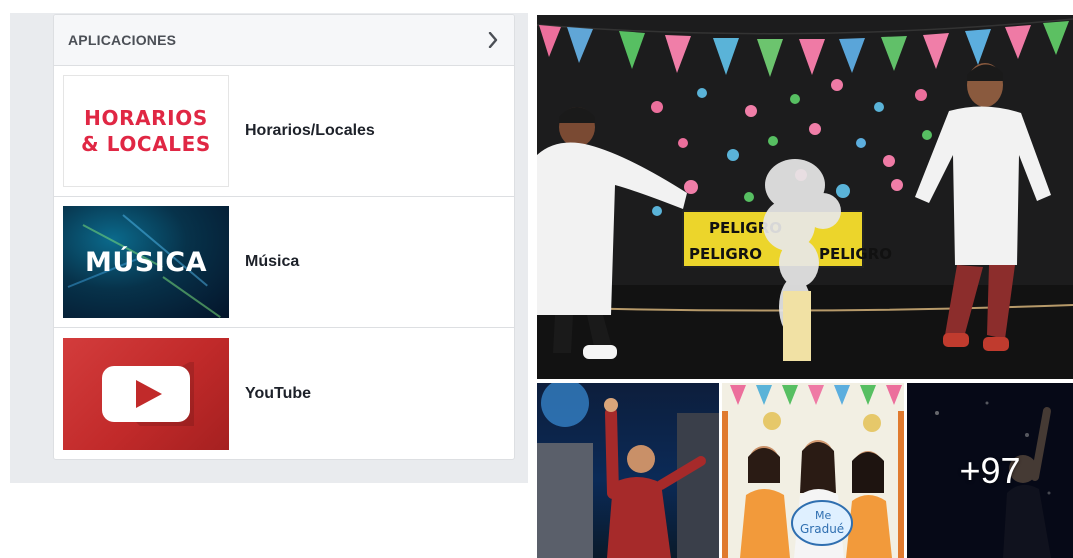 The width and height of the screenshot is (1073, 558). I want to click on sign-text-2: PELIGRO, so click(725, 254).